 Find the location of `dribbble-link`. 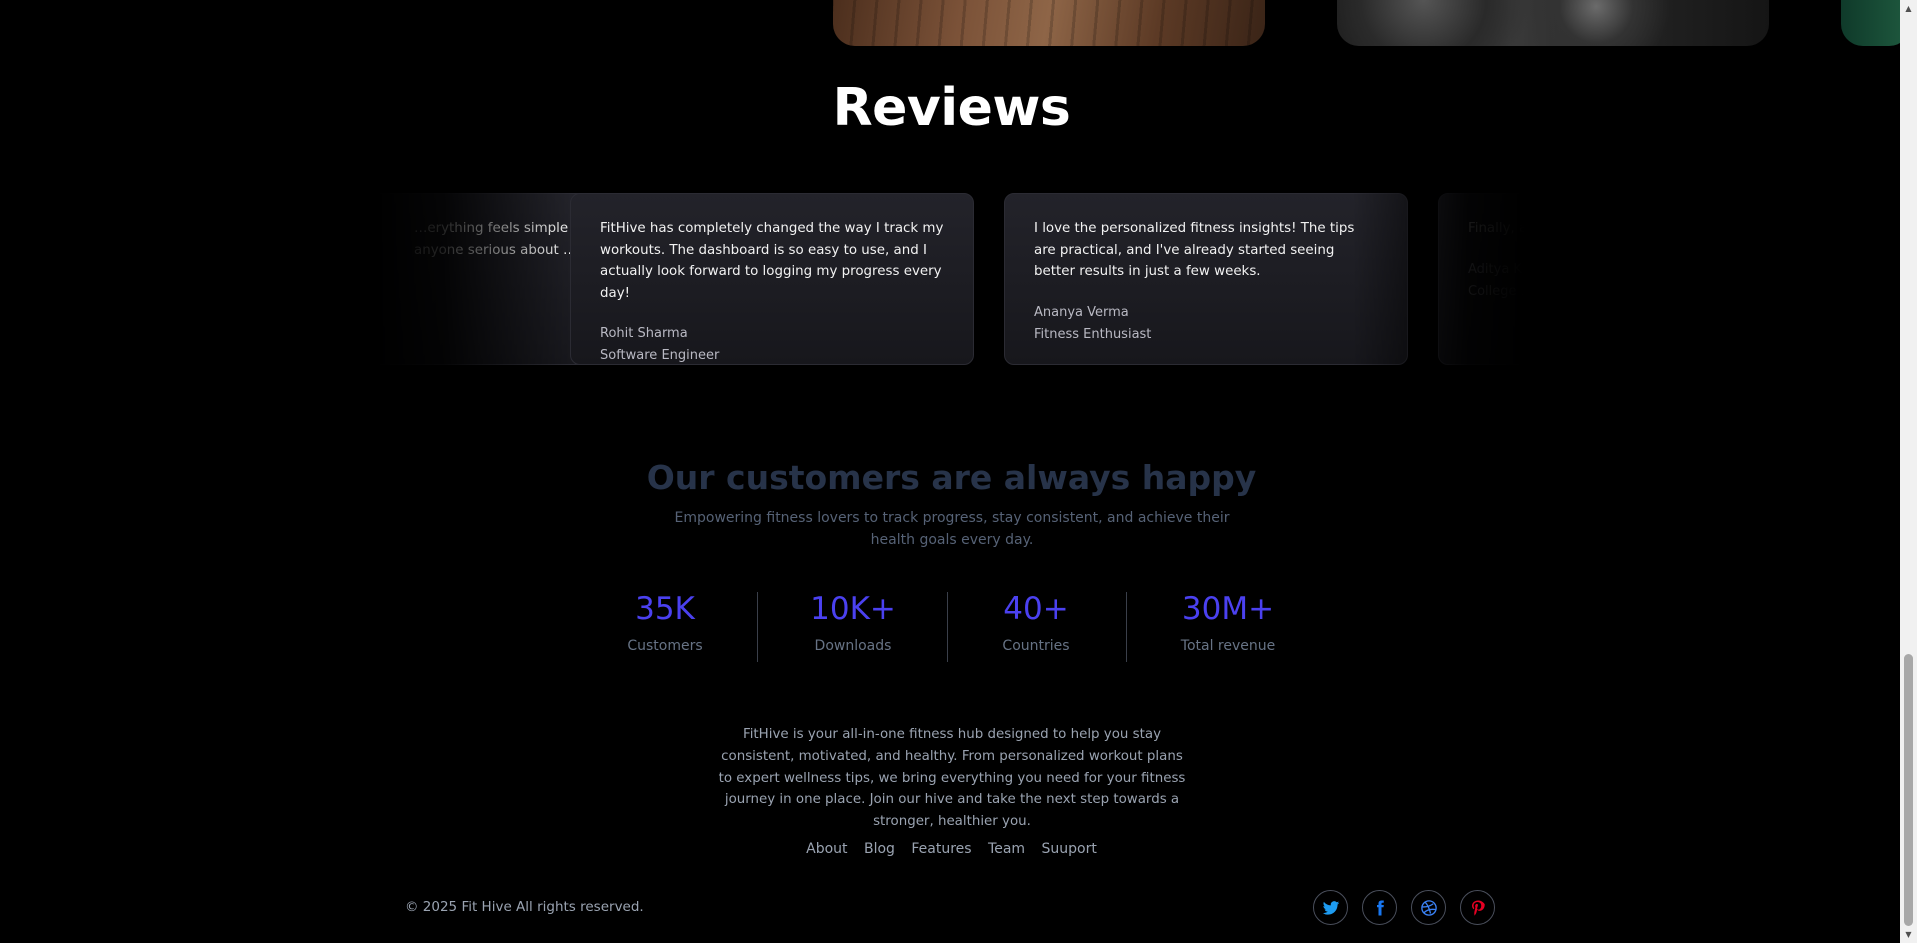

dribbble-link is located at coordinates (1428, 907).